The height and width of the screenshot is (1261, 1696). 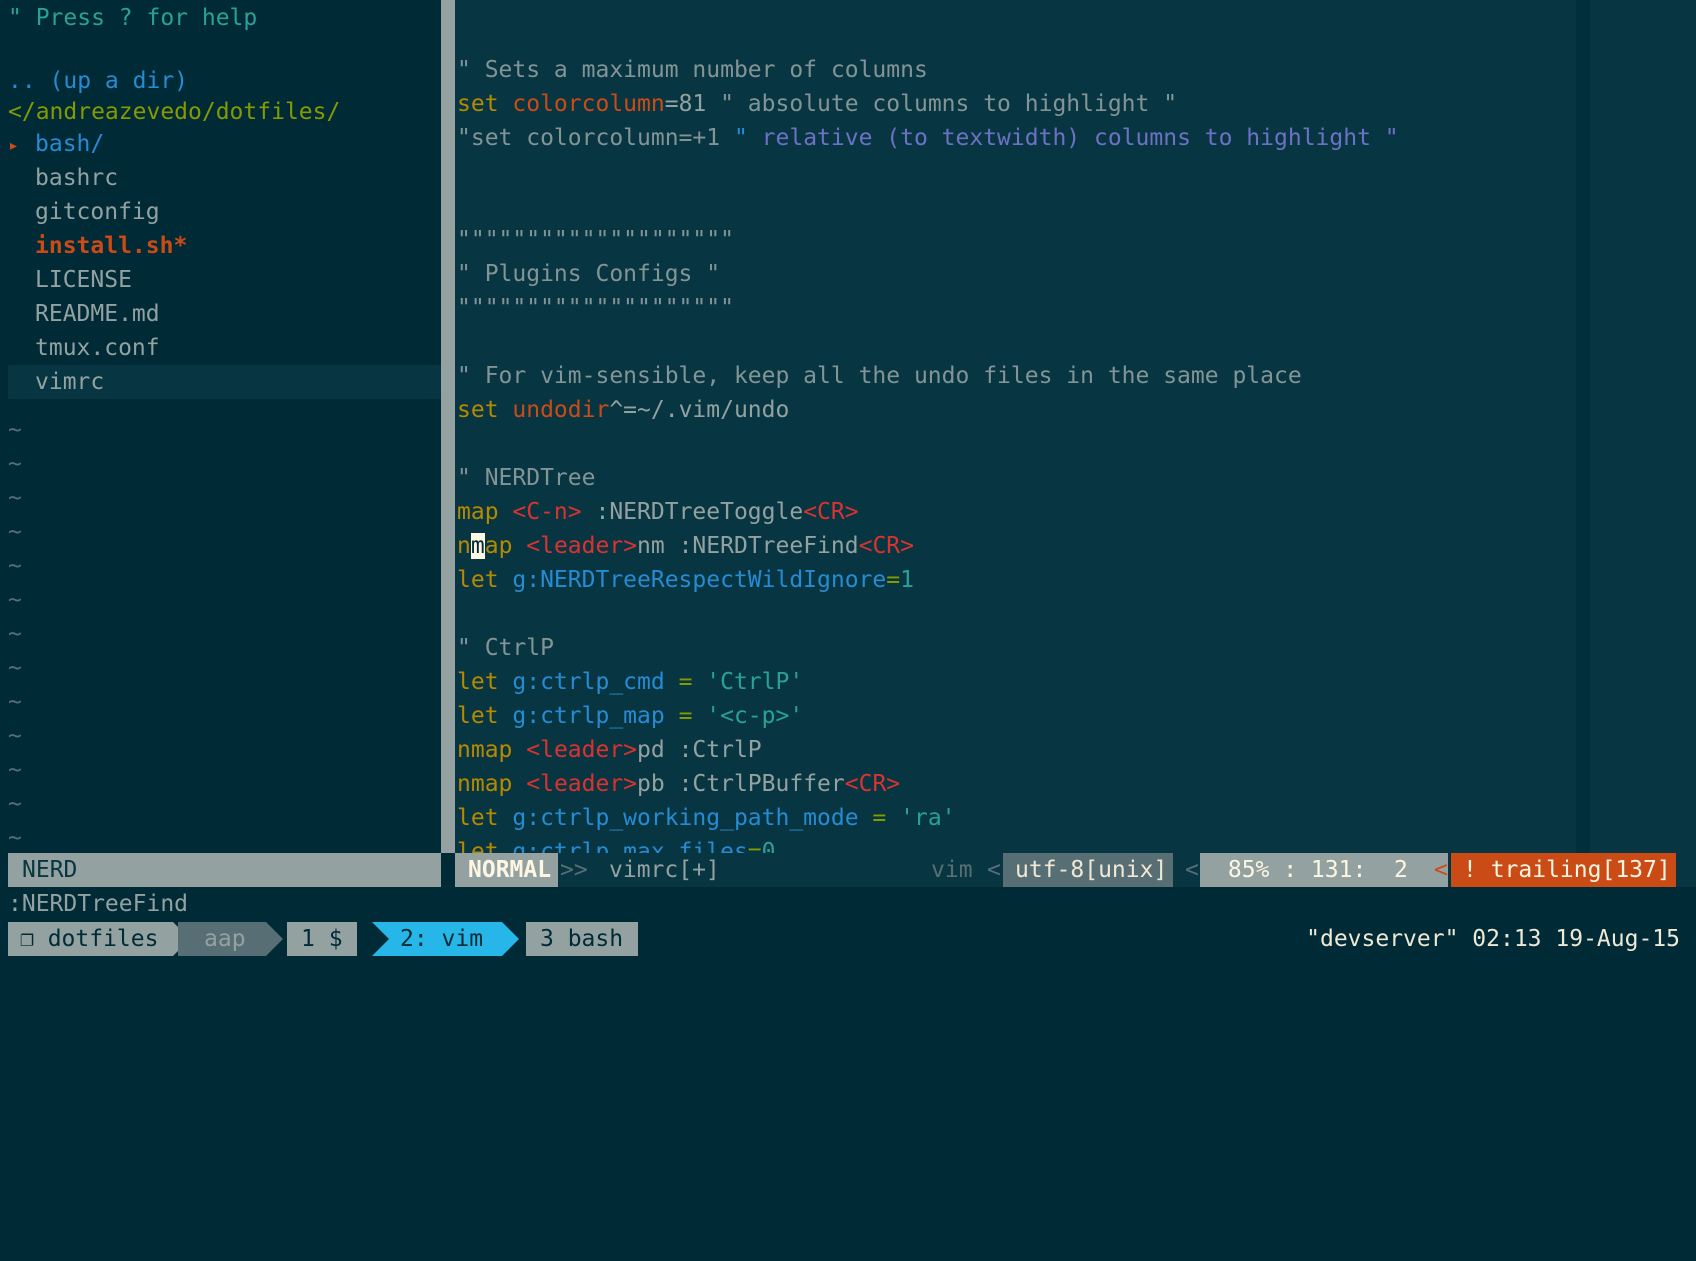 I want to click on tmux-window-tab: 2: vim, so click(x=437, y=939).